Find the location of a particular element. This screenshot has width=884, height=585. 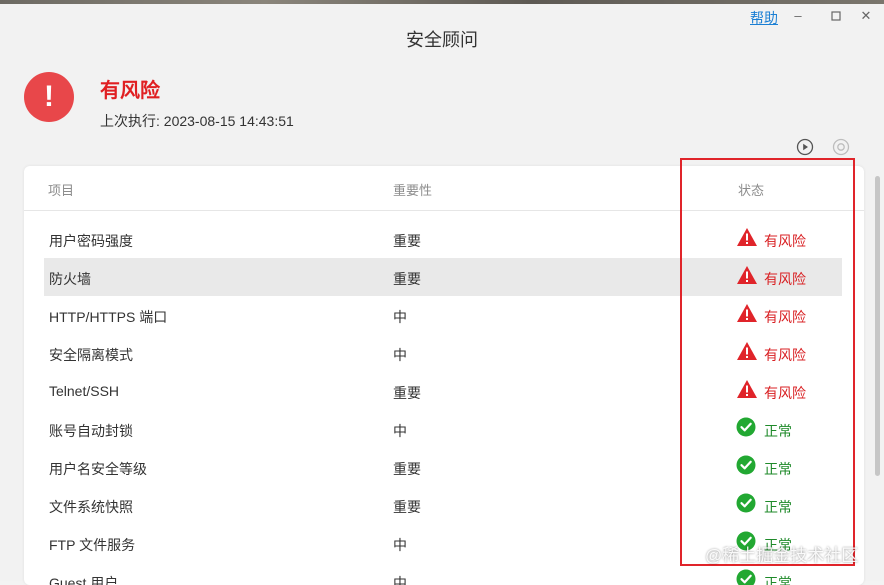

gear-icon is located at coordinates (841, 147).